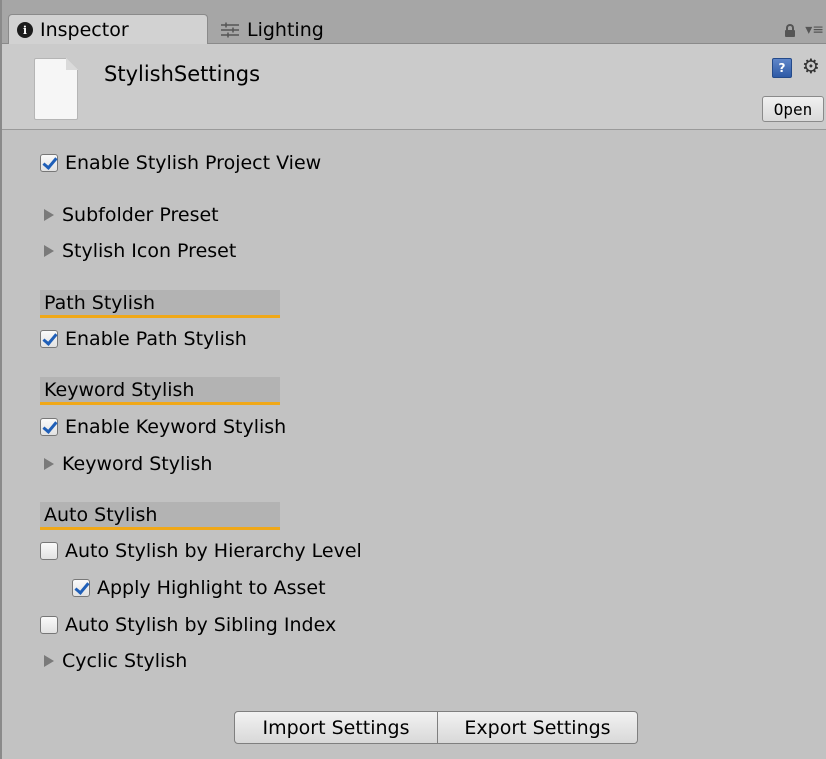 The width and height of the screenshot is (826, 759). I want to click on cyclic-stylish-label: Cyclic Stylish, so click(125, 661).